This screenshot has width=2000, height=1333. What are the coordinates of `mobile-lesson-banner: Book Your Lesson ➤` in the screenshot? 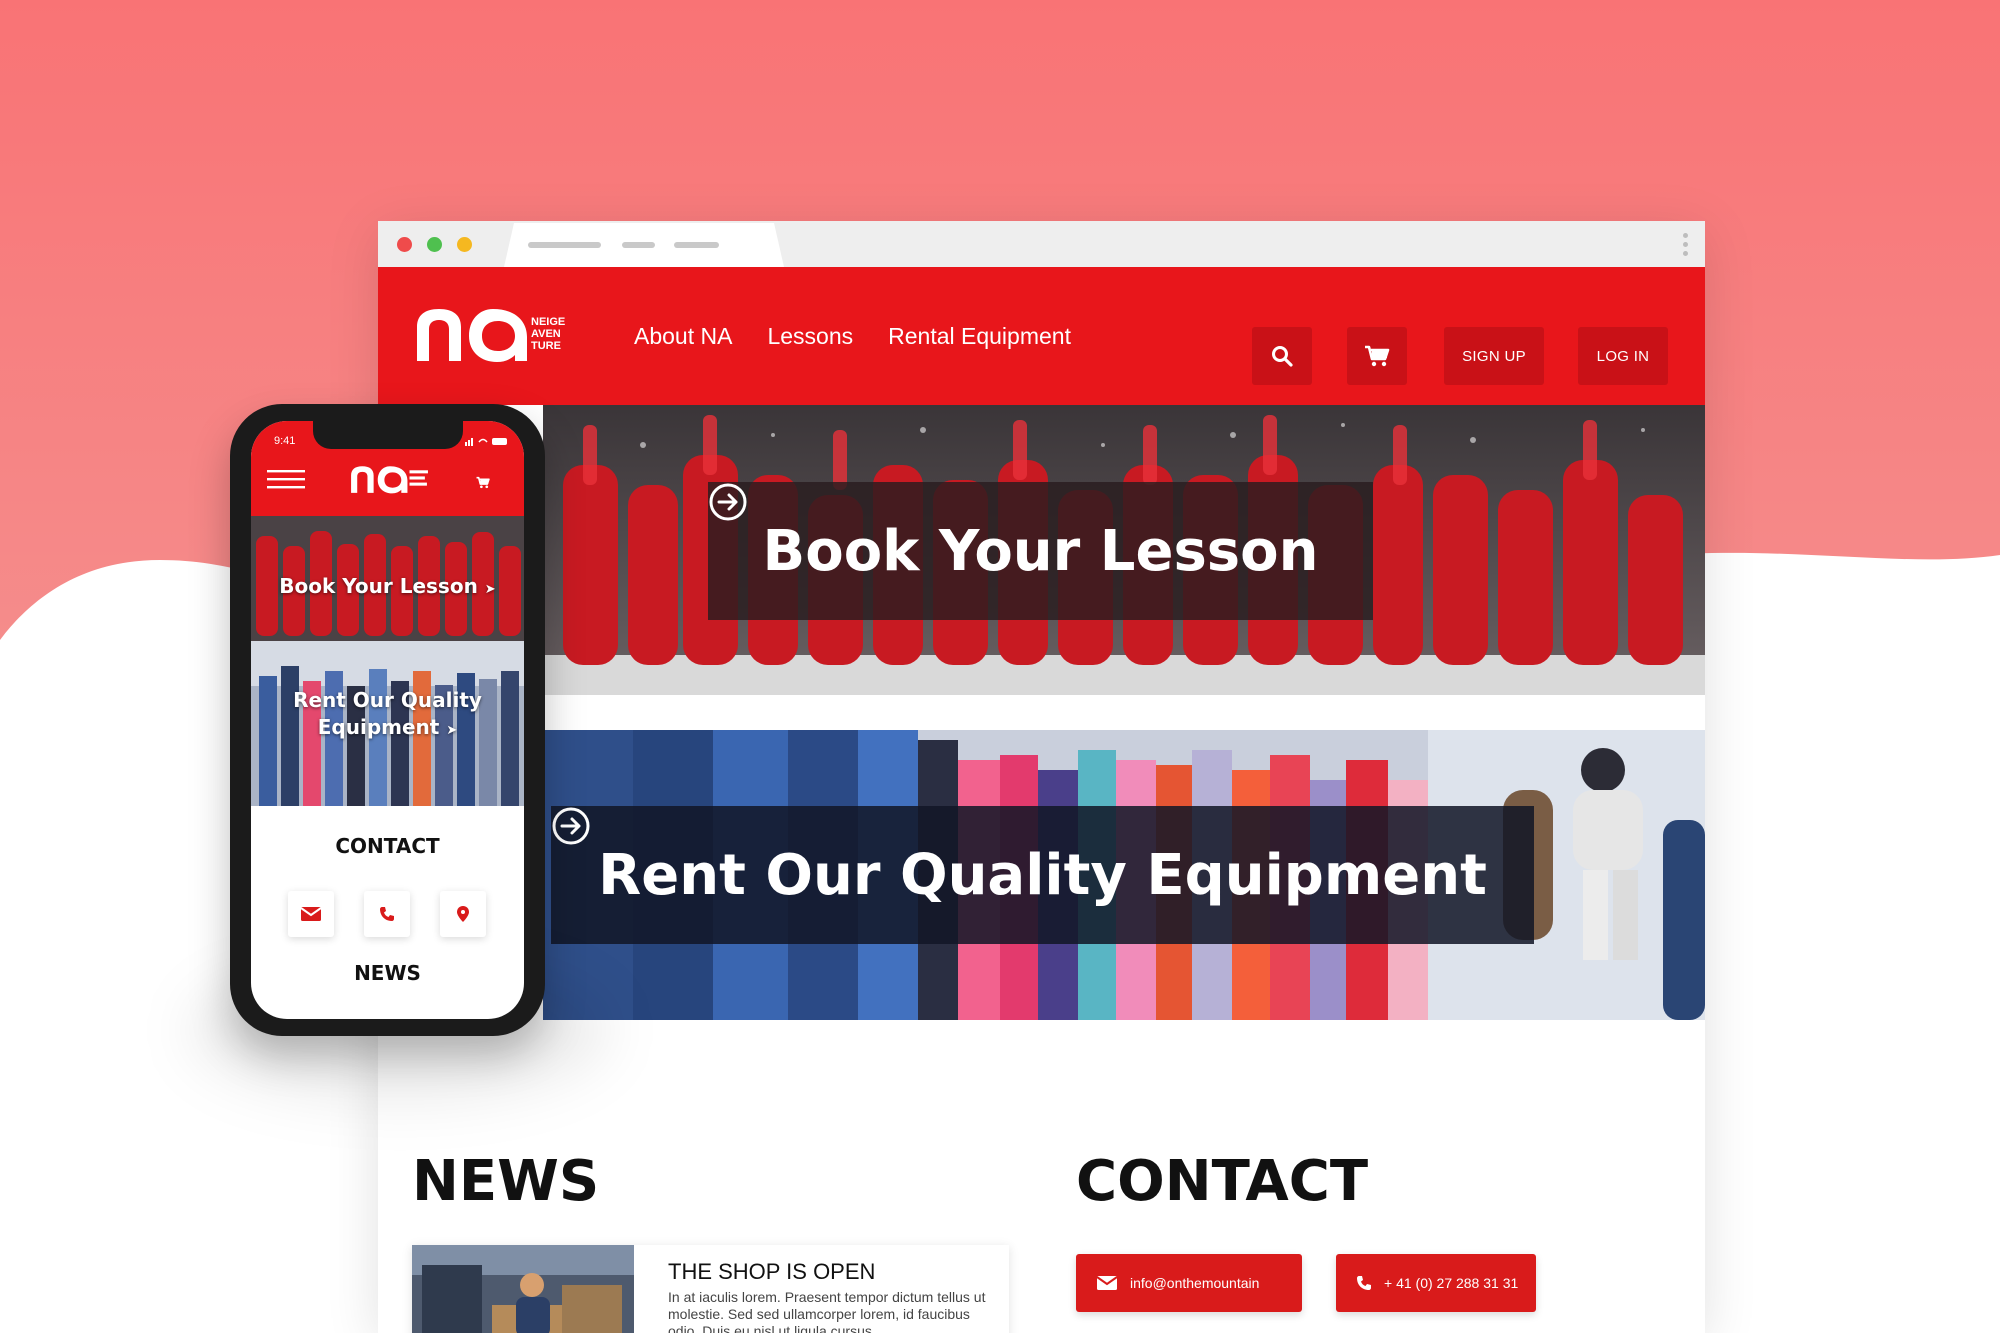 It's located at (387, 578).